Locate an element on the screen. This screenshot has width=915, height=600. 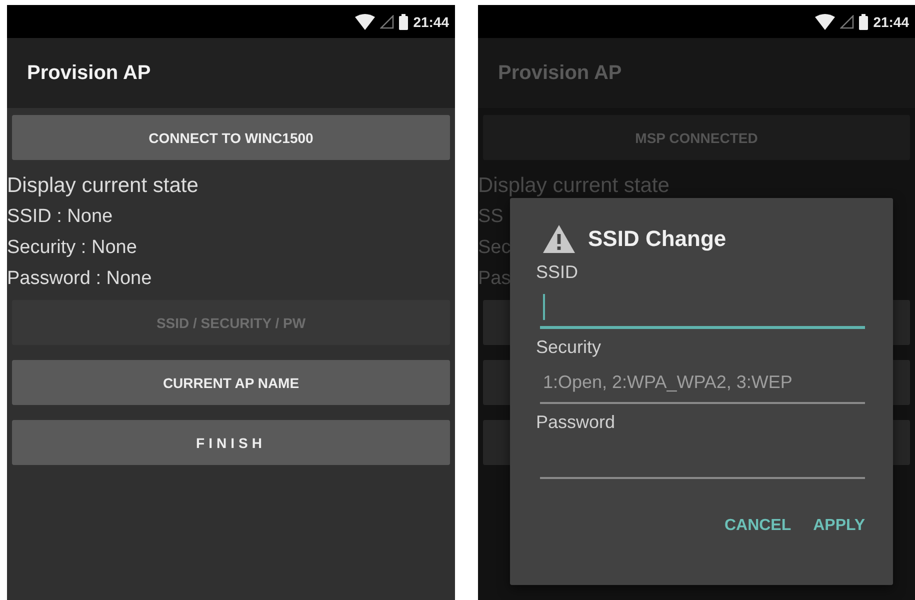
connect-button: CONNECT TO WINC1500 is located at coordinates (231, 137).